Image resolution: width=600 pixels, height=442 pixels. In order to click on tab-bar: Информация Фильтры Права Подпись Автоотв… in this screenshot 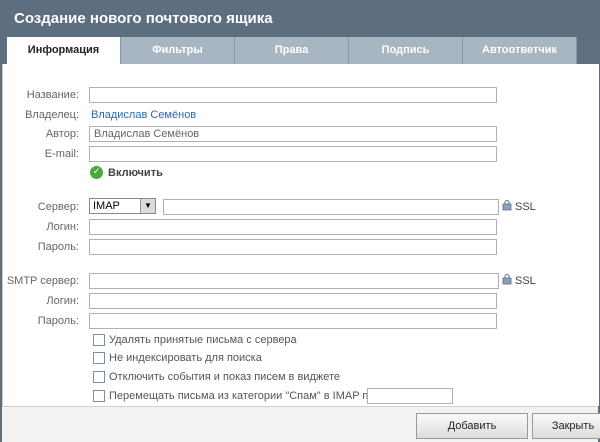, I will do `click(292, 51)`.